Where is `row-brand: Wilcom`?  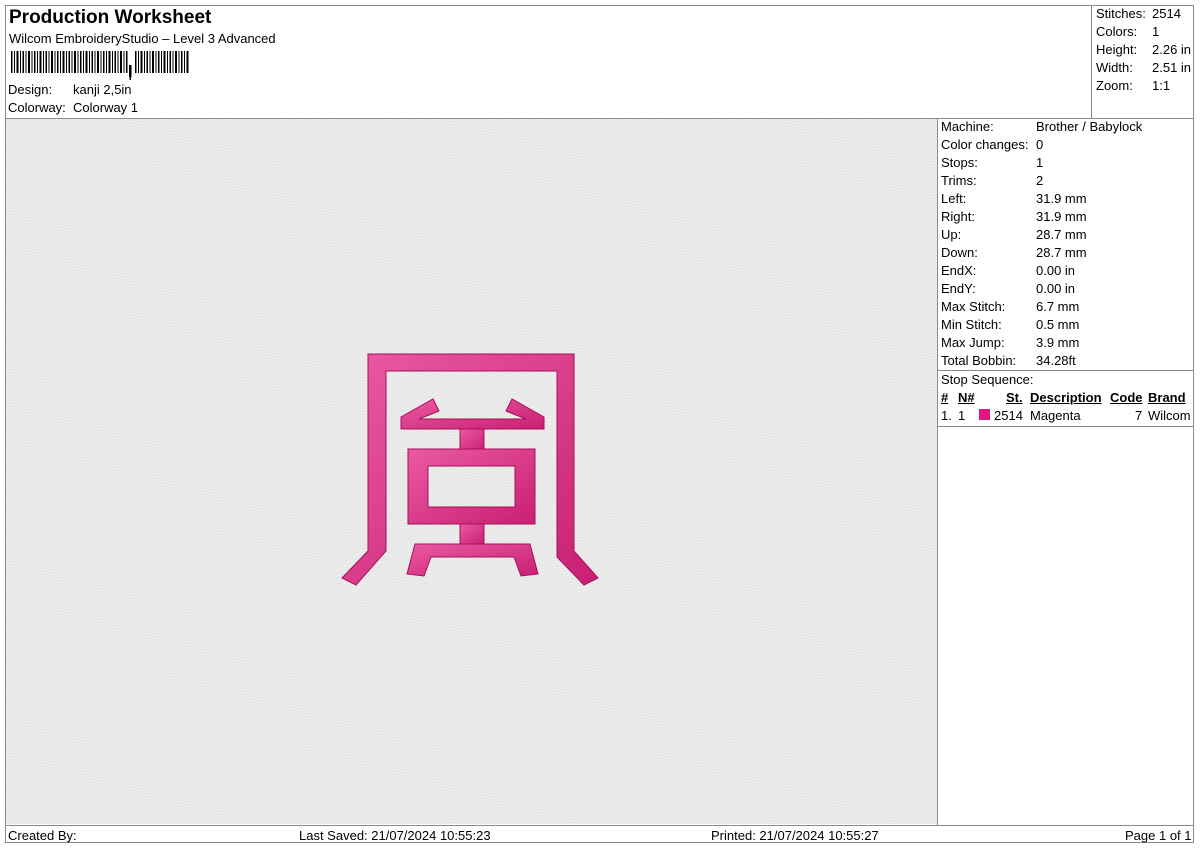 row-brand: Wilcom is located at coordinates (1169, 415).